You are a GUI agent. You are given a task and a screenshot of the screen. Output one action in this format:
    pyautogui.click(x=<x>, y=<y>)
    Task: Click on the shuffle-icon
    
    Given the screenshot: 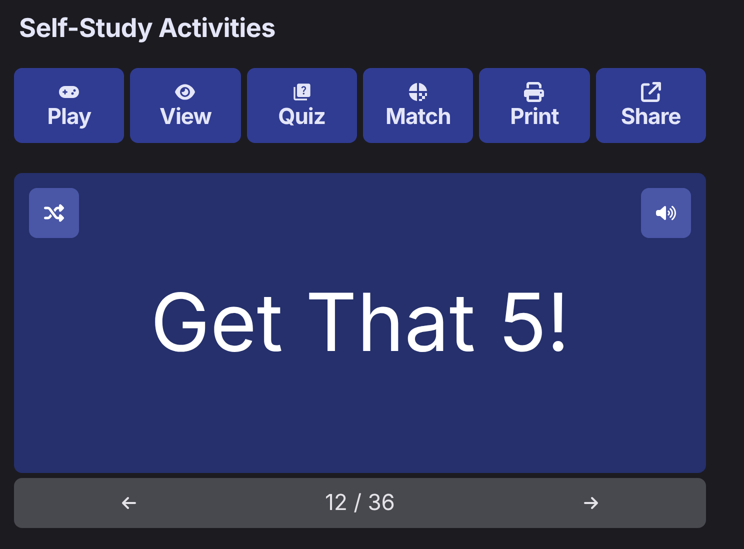 What is the action you would take?
    pyautogui.click(x=54, y=213)
    